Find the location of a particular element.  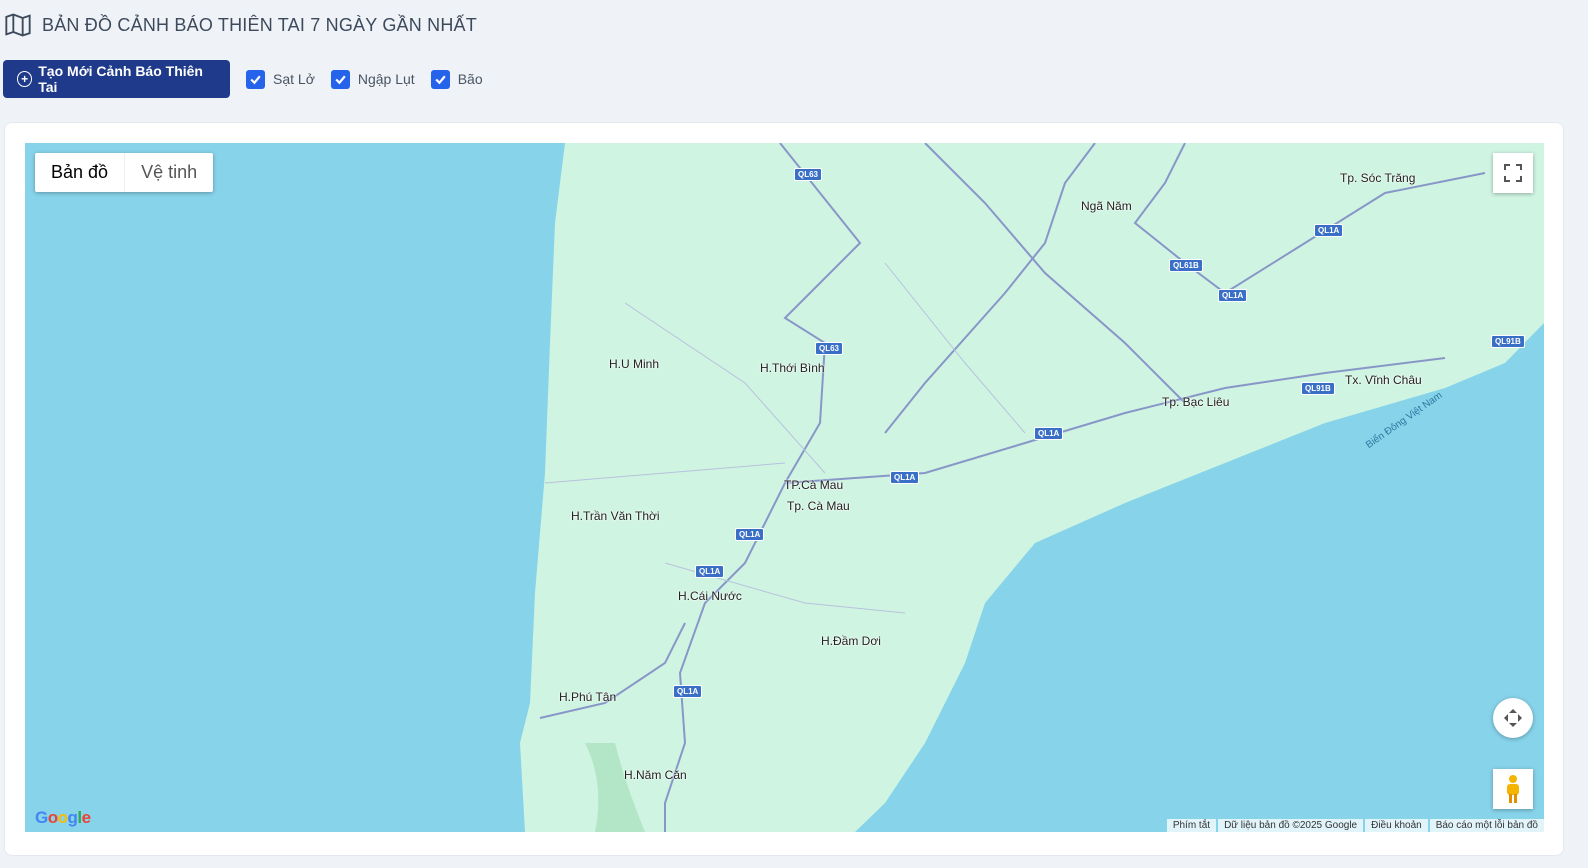

plus-circle-icon: + is located at coordinates (25, 79).